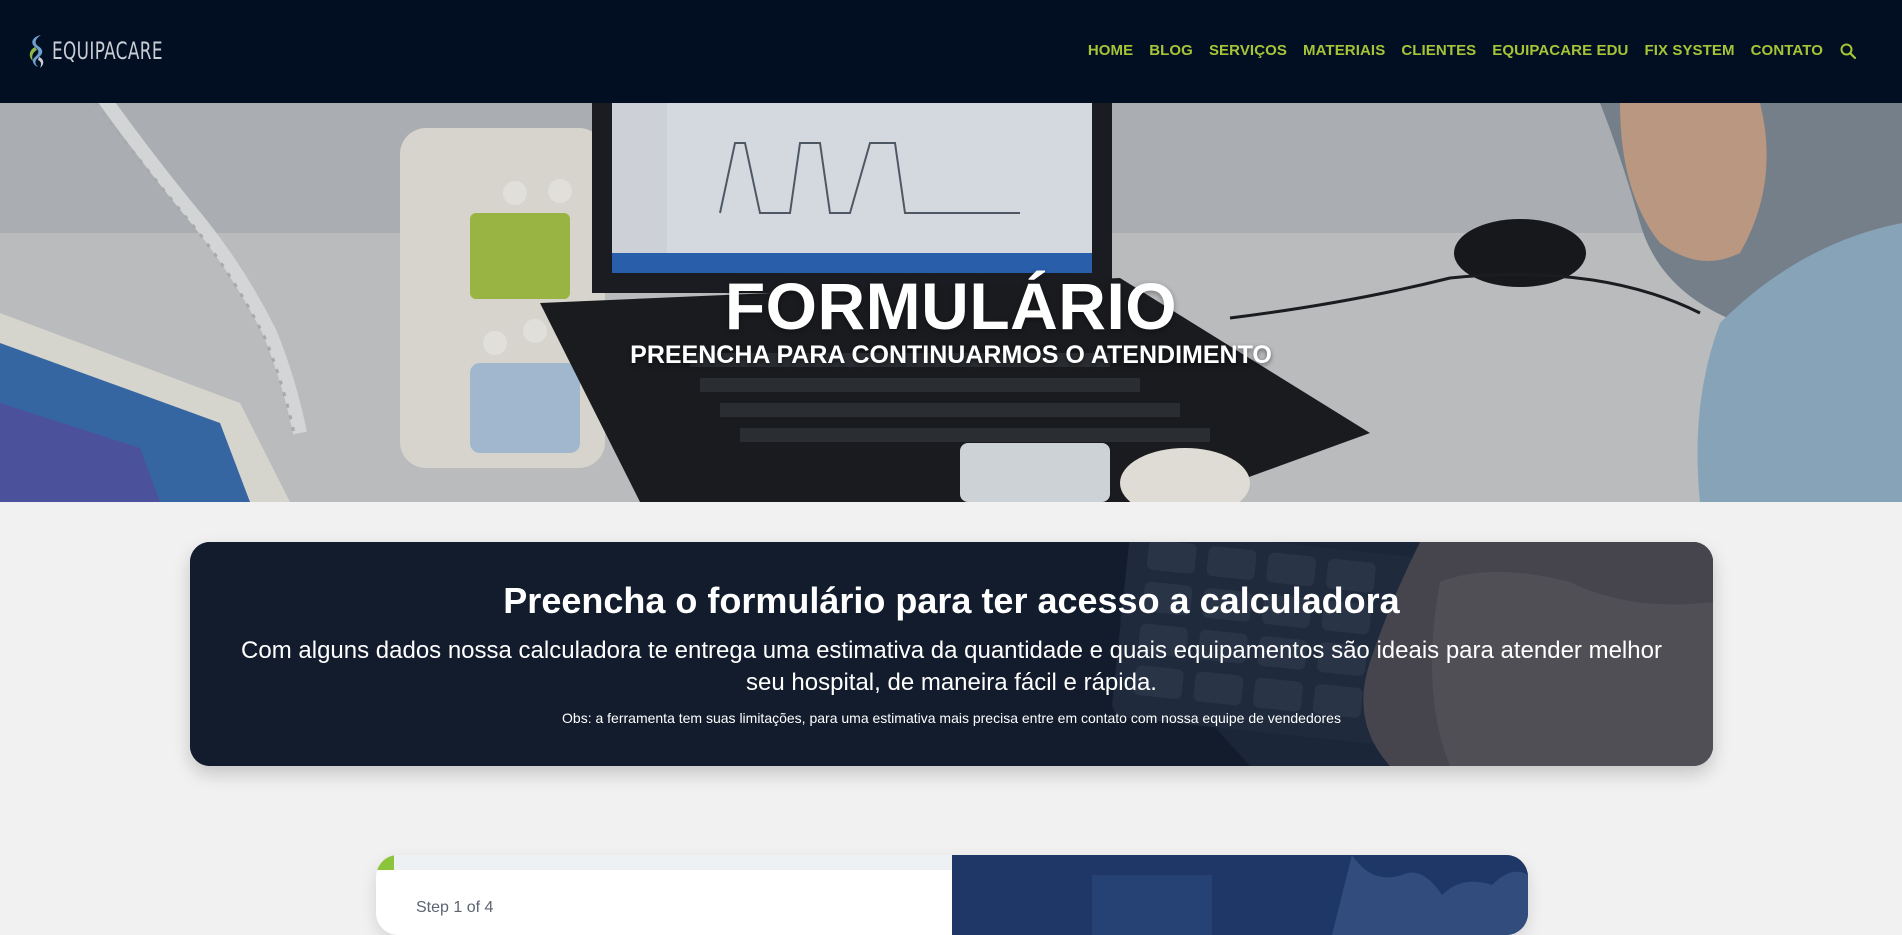 The width and height of the screenshot is (1902, 935). I want to click on step-indicator: Step 1 of 4, so click(455, 907).